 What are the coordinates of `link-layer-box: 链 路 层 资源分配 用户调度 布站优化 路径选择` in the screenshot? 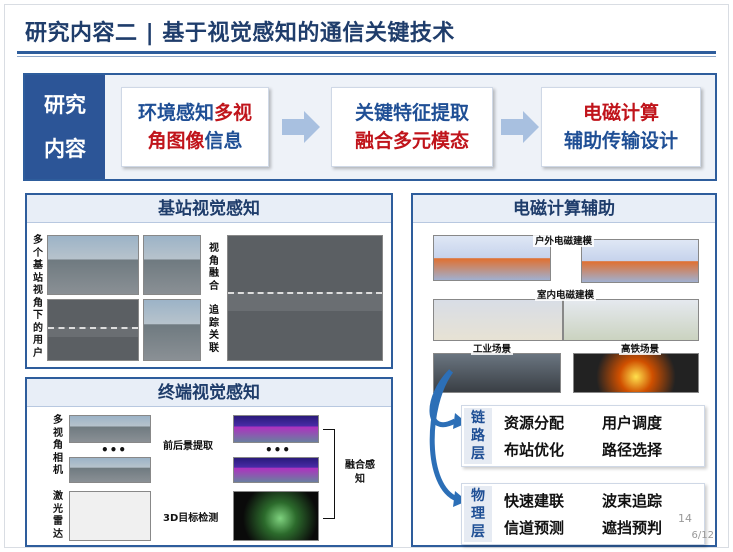 It's located at (583, 436).